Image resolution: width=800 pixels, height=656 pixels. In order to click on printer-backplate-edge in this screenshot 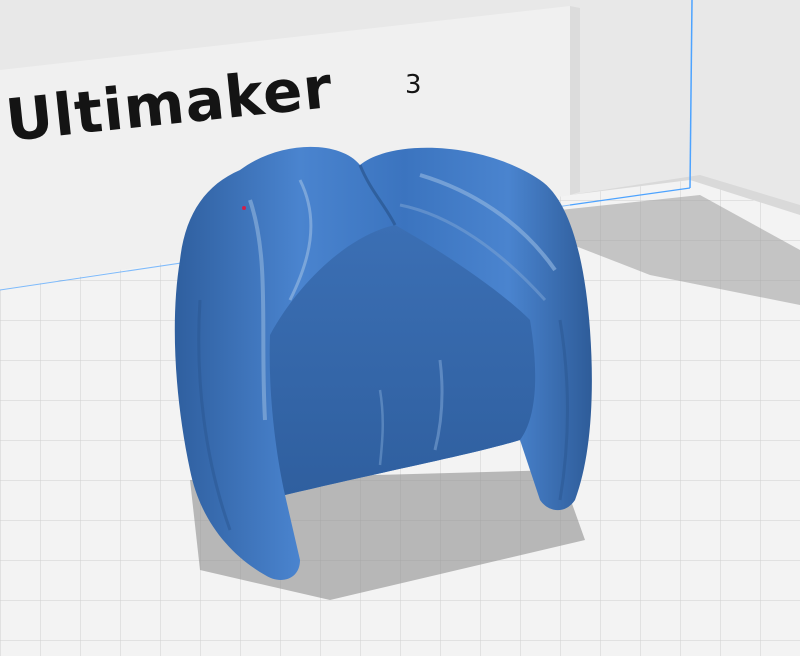, I will do `click(575, 100)`.